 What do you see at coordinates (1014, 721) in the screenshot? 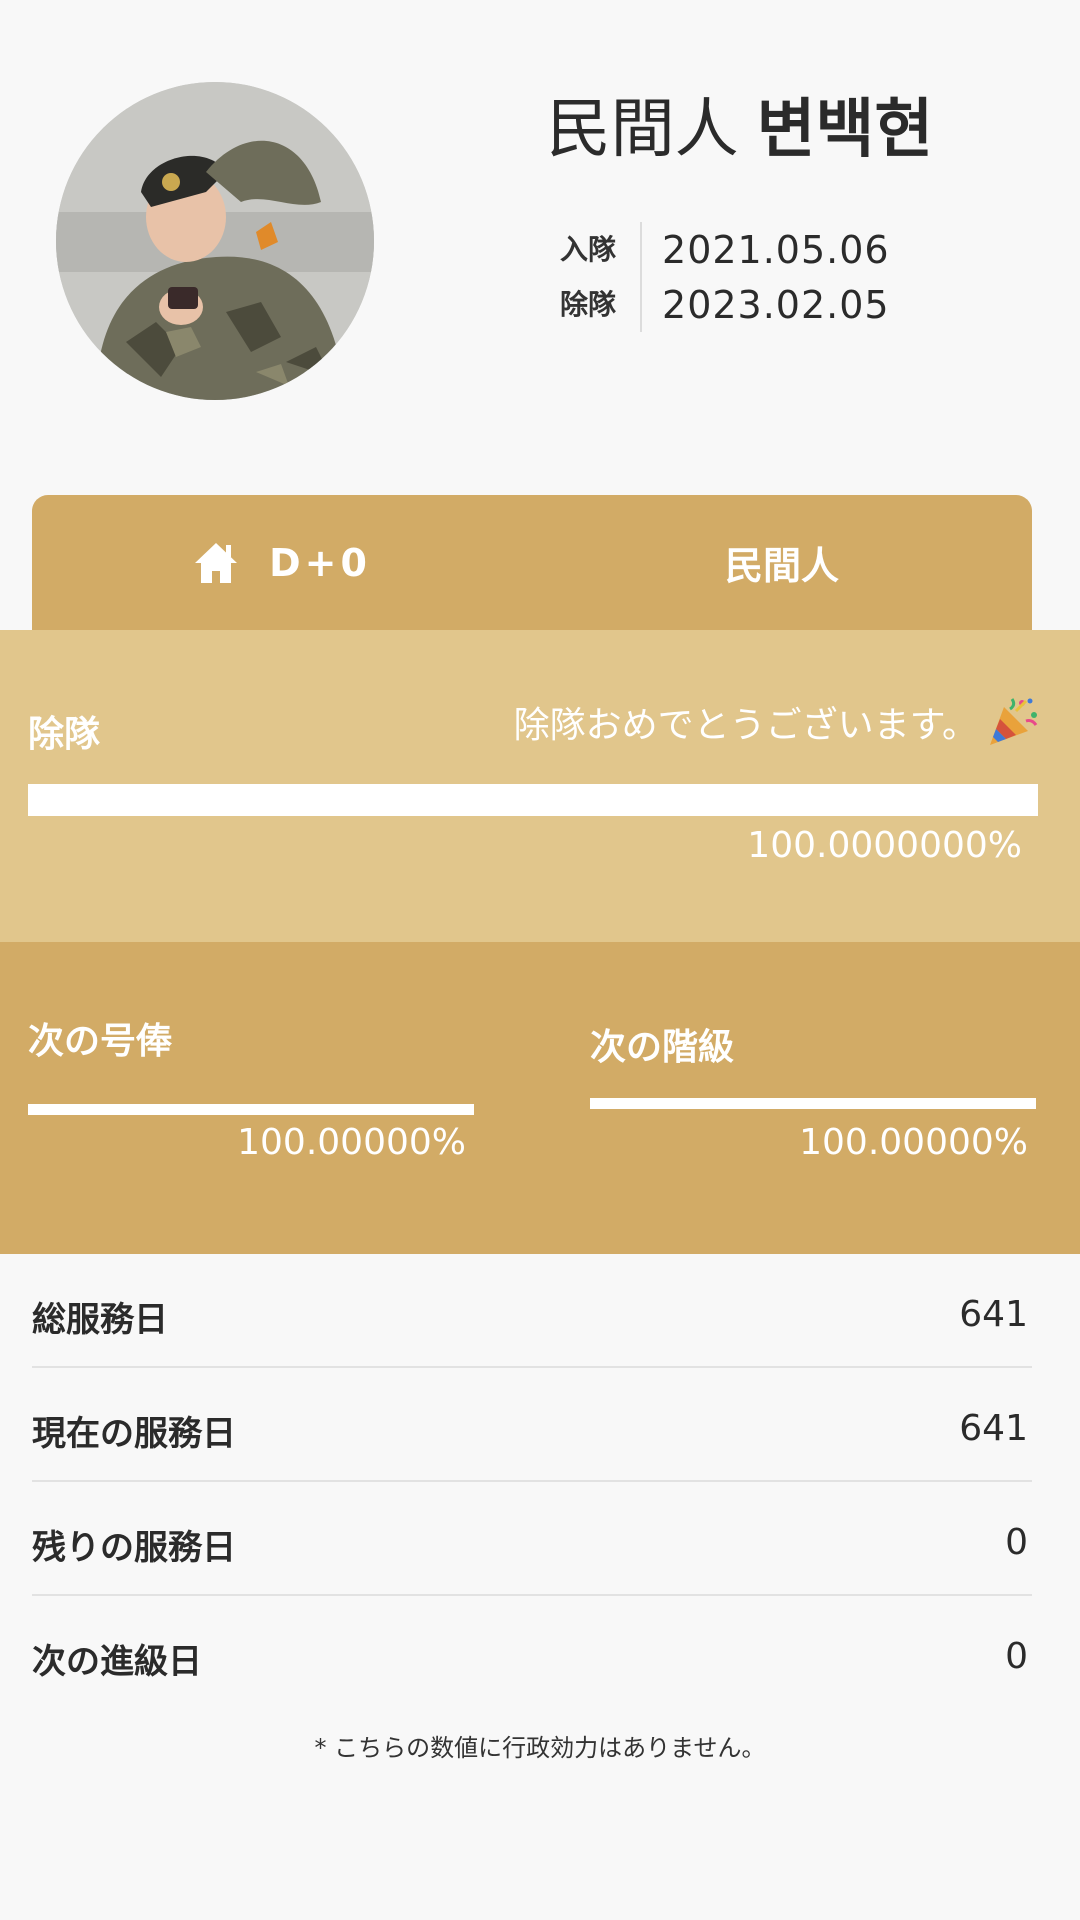
I see `party-popper-icon` at bounding box center [1014, 721].